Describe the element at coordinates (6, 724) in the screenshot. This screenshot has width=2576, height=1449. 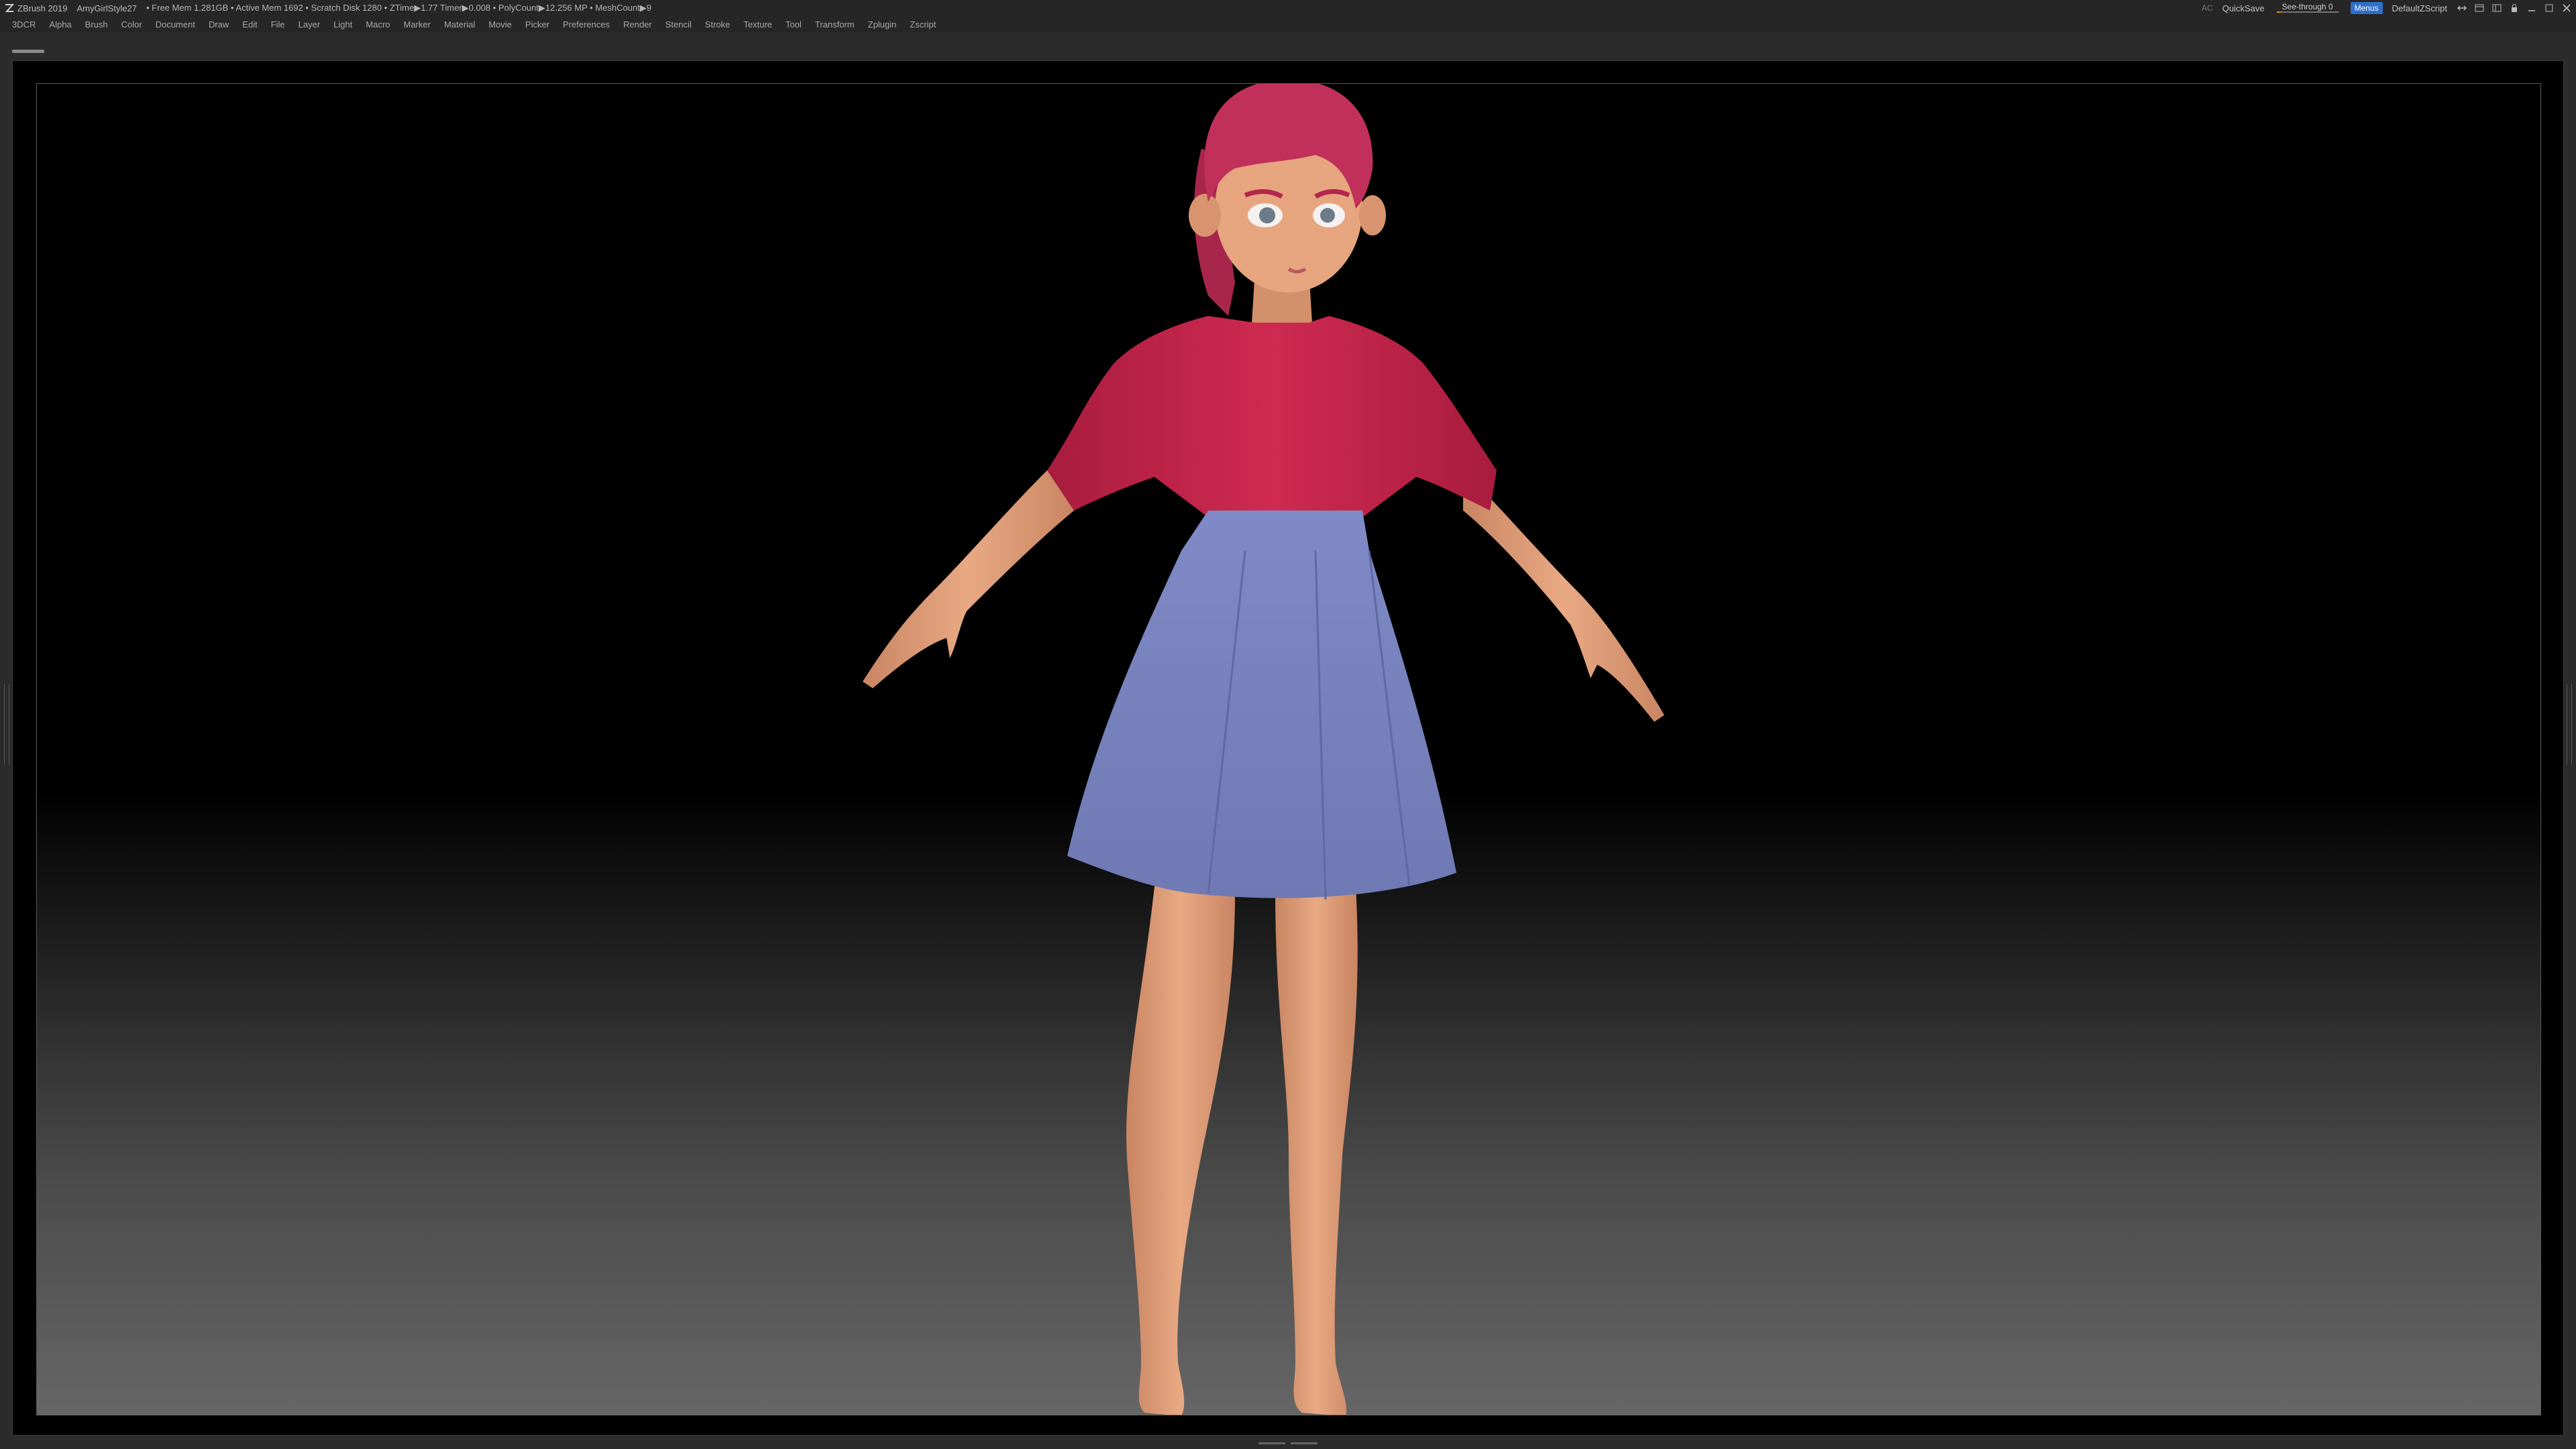
I see `left-tray-handle` at that location.